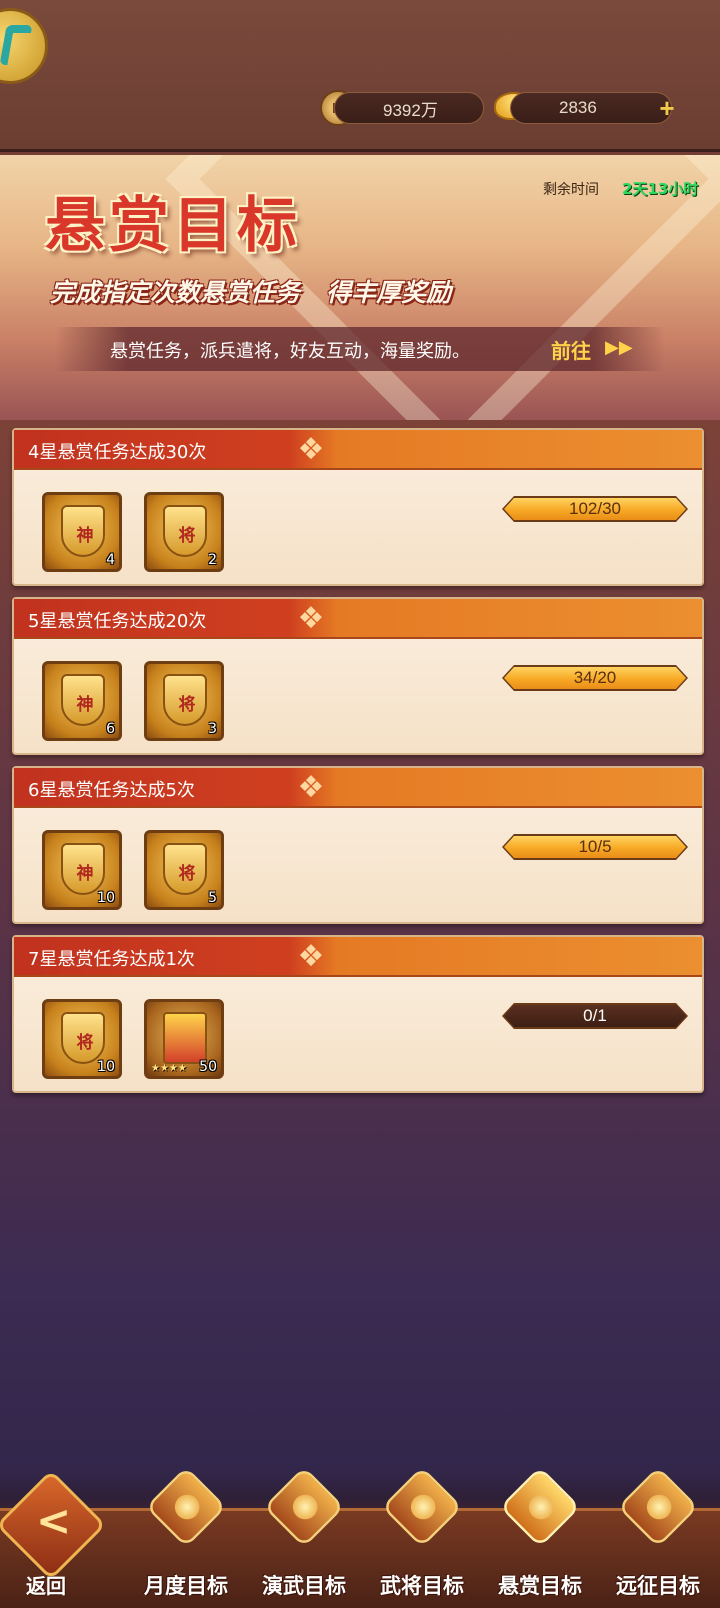 Image resolution: width=720 pixels, height=1608 pixels. What do you see at coordinates (619, 347) in the screenshot?
I see `goto-arrow-icon: ▶▶` at bounding box center [619, 347].